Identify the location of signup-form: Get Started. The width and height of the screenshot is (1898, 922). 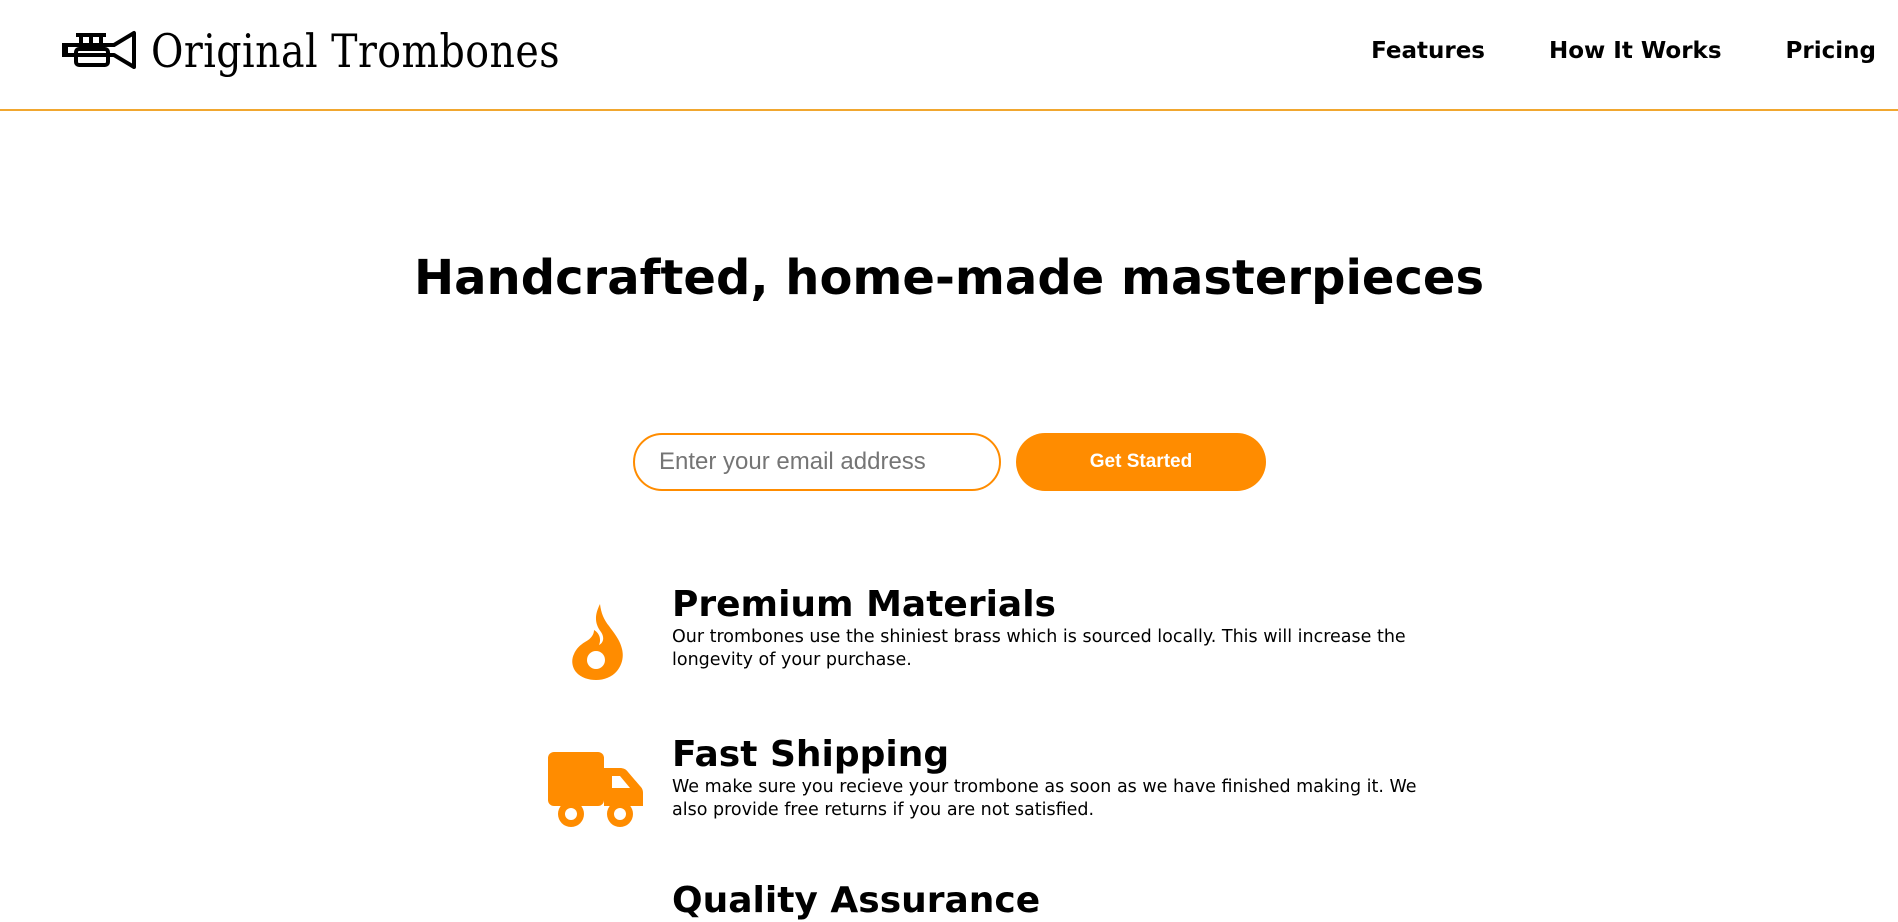
(949, 462).